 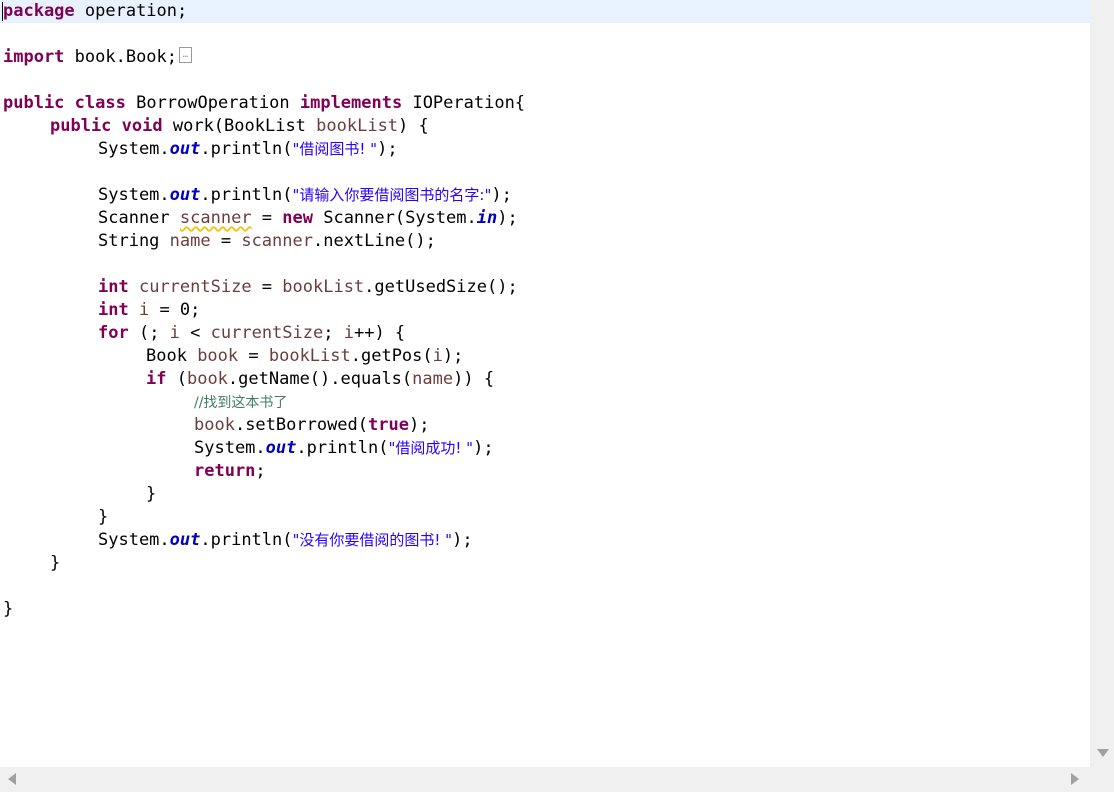 I want to click on code-comment: //找到这本书了, so click(x=241, y=403).